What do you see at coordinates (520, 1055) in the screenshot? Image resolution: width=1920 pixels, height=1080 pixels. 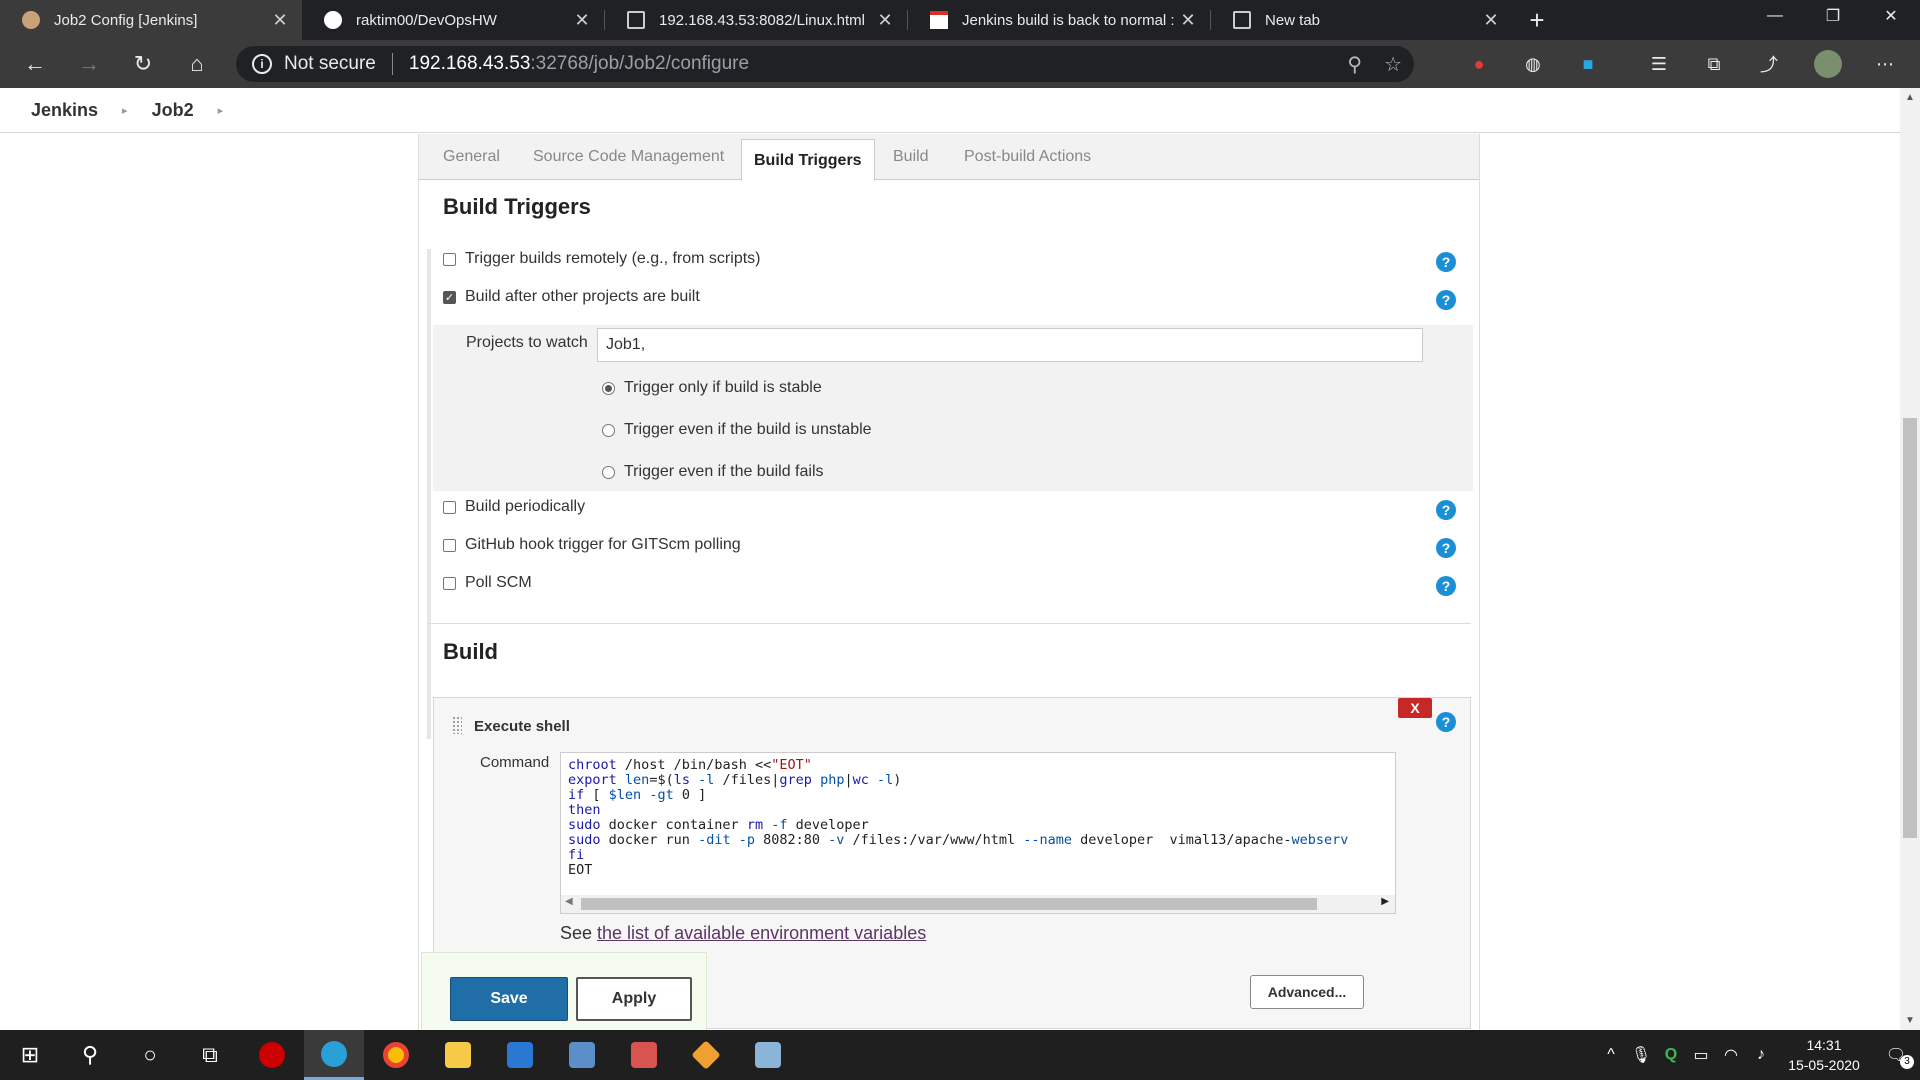 I see `mail-icon` at bounding box center [520, 1055].